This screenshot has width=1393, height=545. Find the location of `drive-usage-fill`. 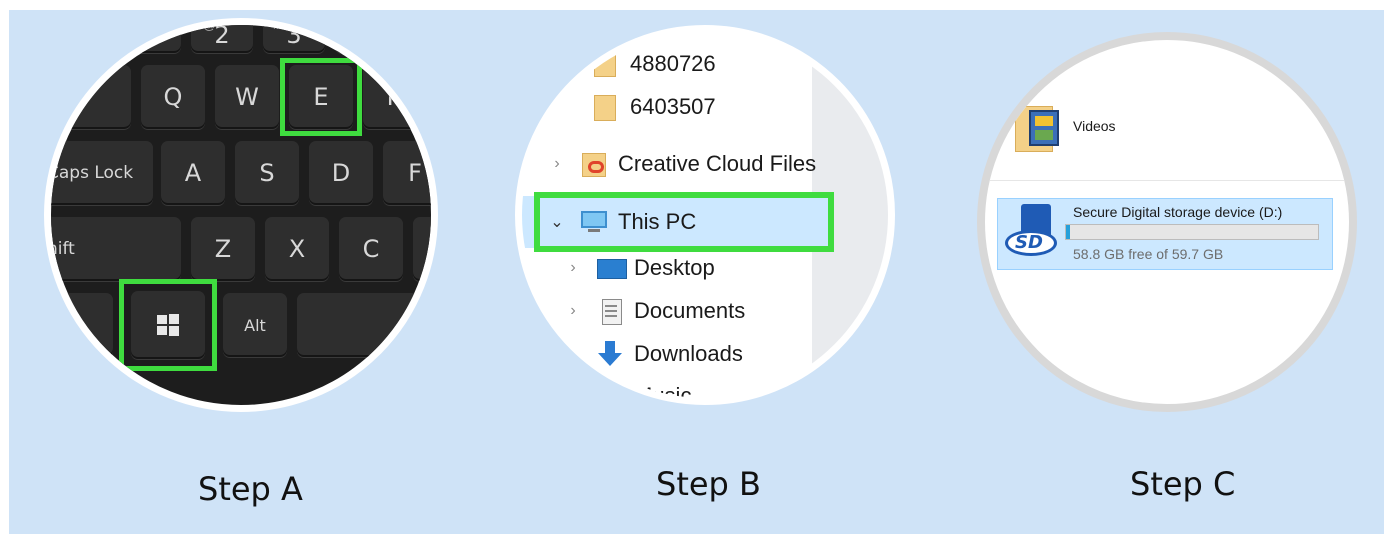

drive-usage-fill is located at coordinates (1068, 232).